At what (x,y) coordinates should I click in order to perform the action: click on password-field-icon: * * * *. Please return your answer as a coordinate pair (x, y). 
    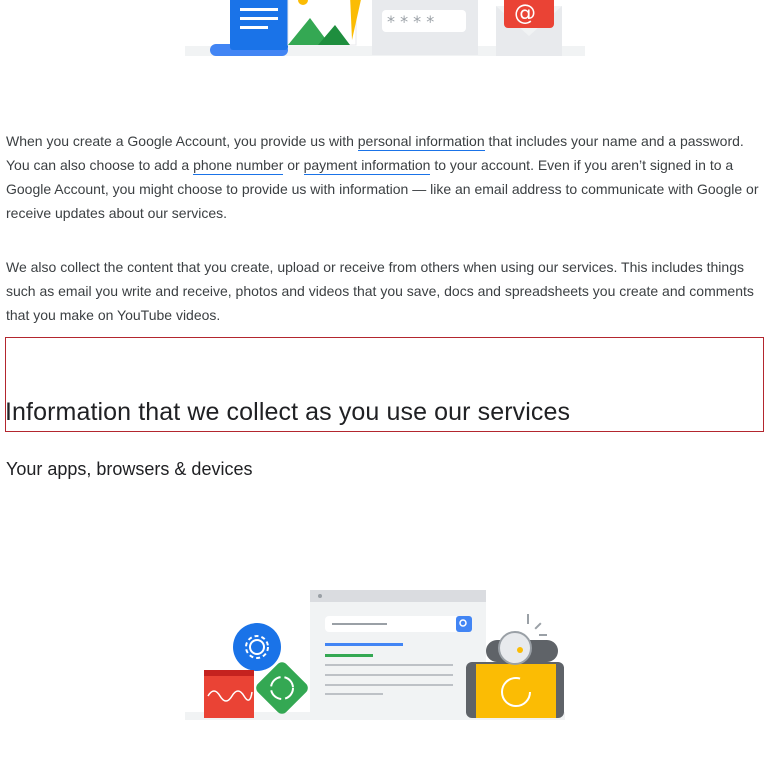
    Looking at the image, I should click on (425, 27).